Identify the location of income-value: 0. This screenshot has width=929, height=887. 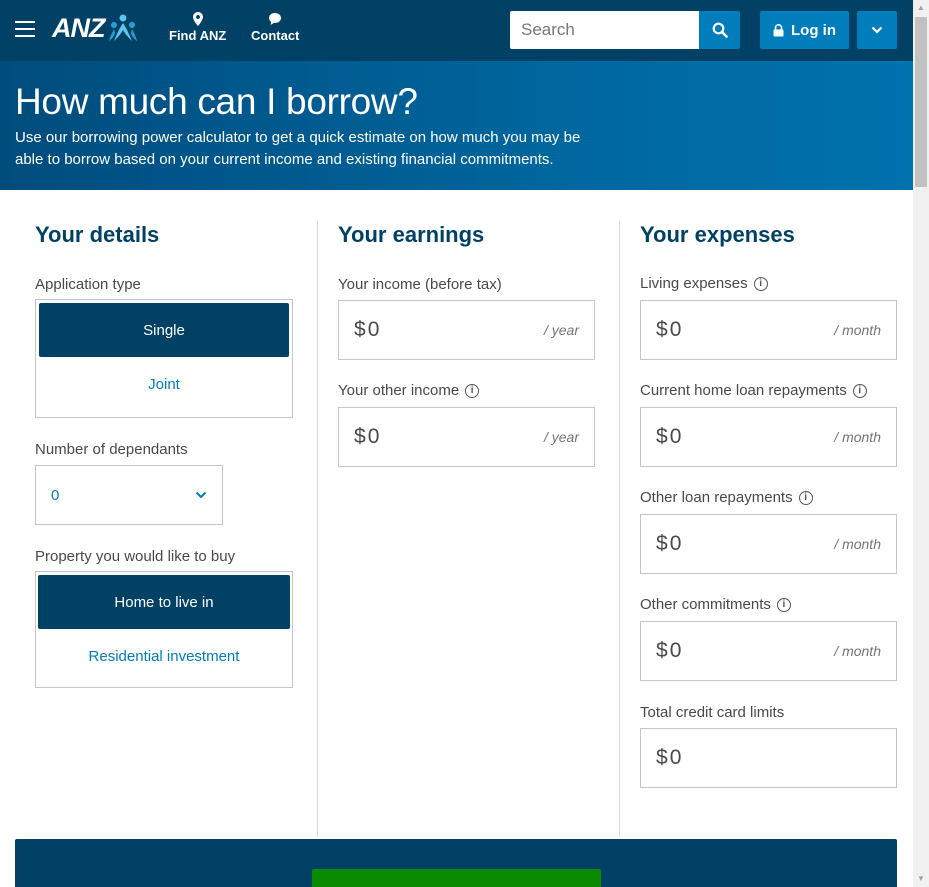
(373, 329).